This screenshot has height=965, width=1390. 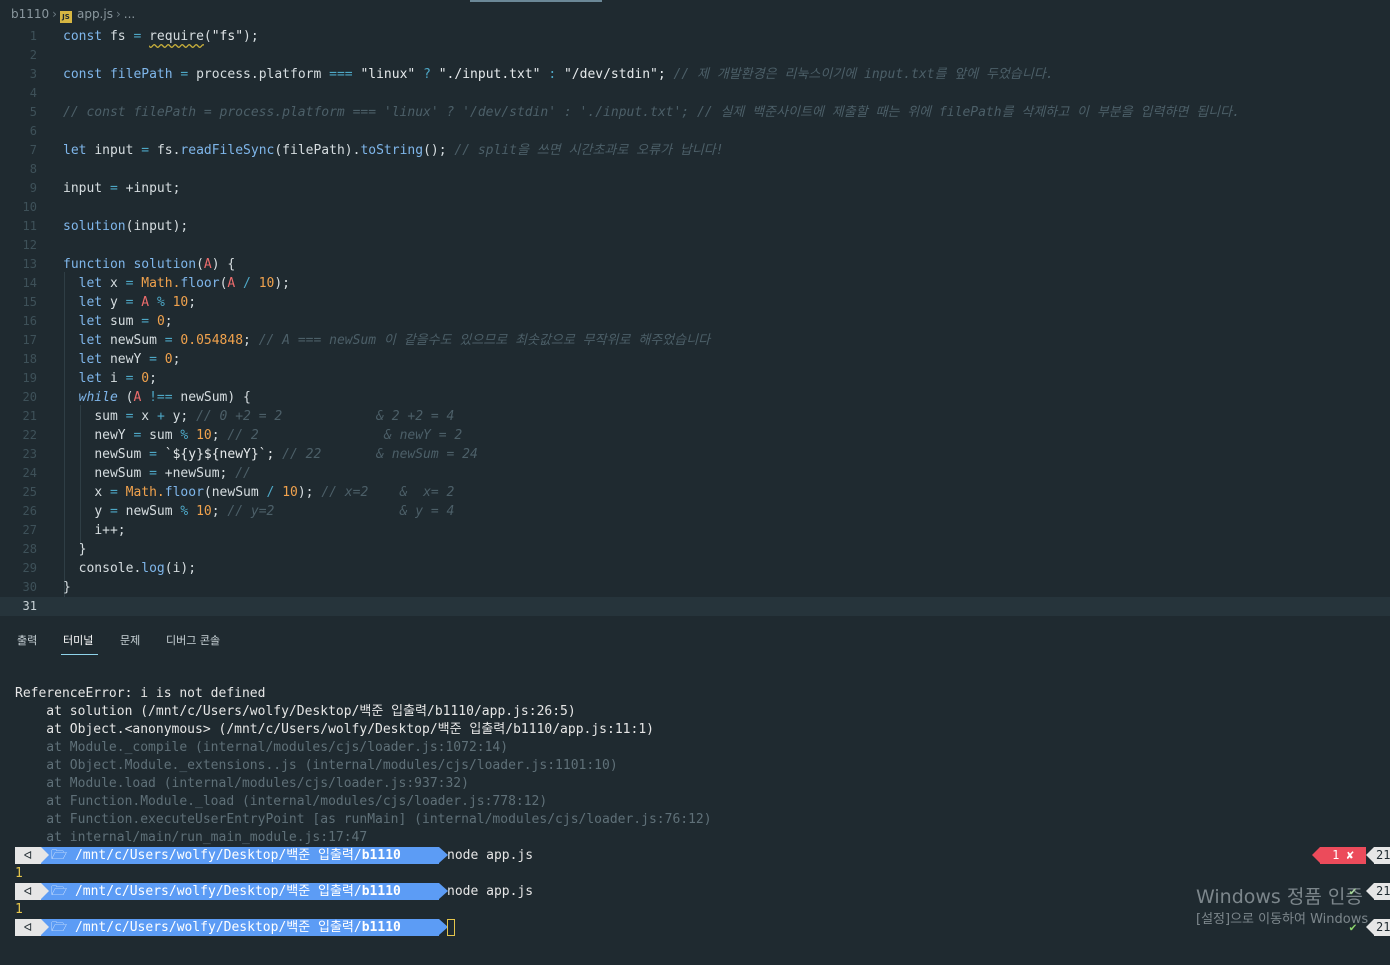 What do you see at coordinates (536, 1) in the screenshot?
I see `active-tab-indicator` at bounding box center [536, 1].